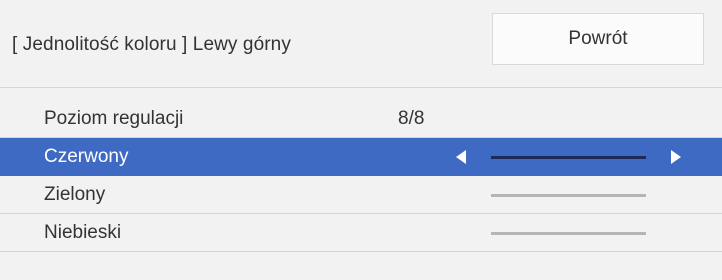 The height and width of the screenshot is (280, 722). I want to click on blue-row: Niebieski, so click(361, 233).